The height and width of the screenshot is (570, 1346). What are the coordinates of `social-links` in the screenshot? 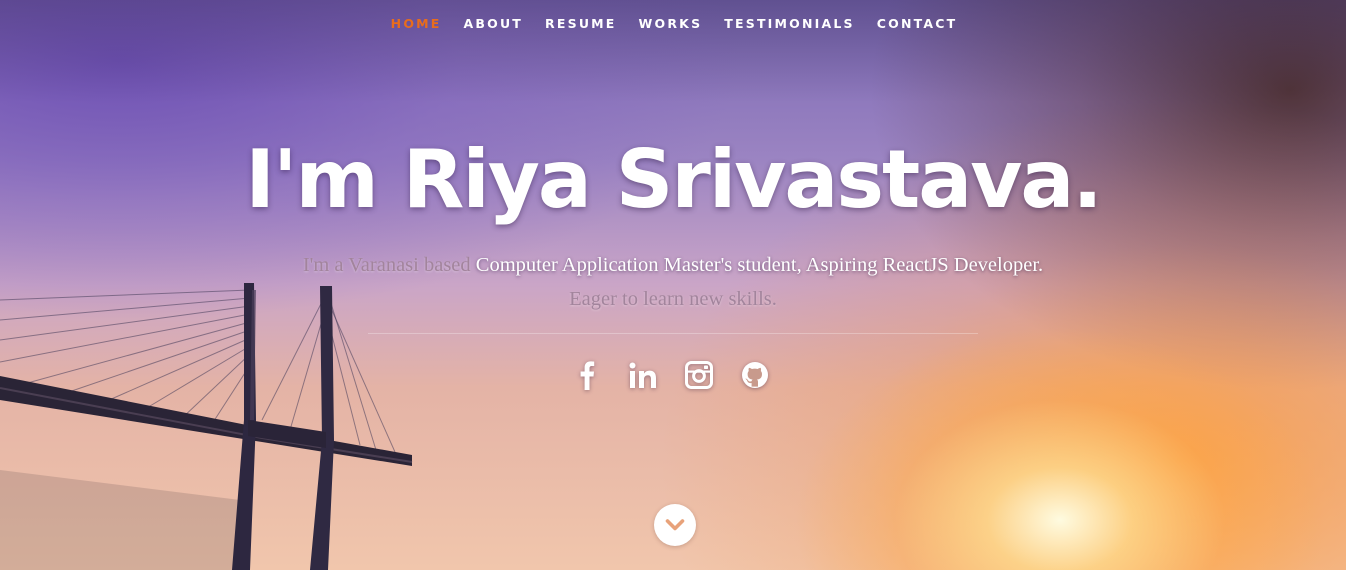 It's located at (672, 375).